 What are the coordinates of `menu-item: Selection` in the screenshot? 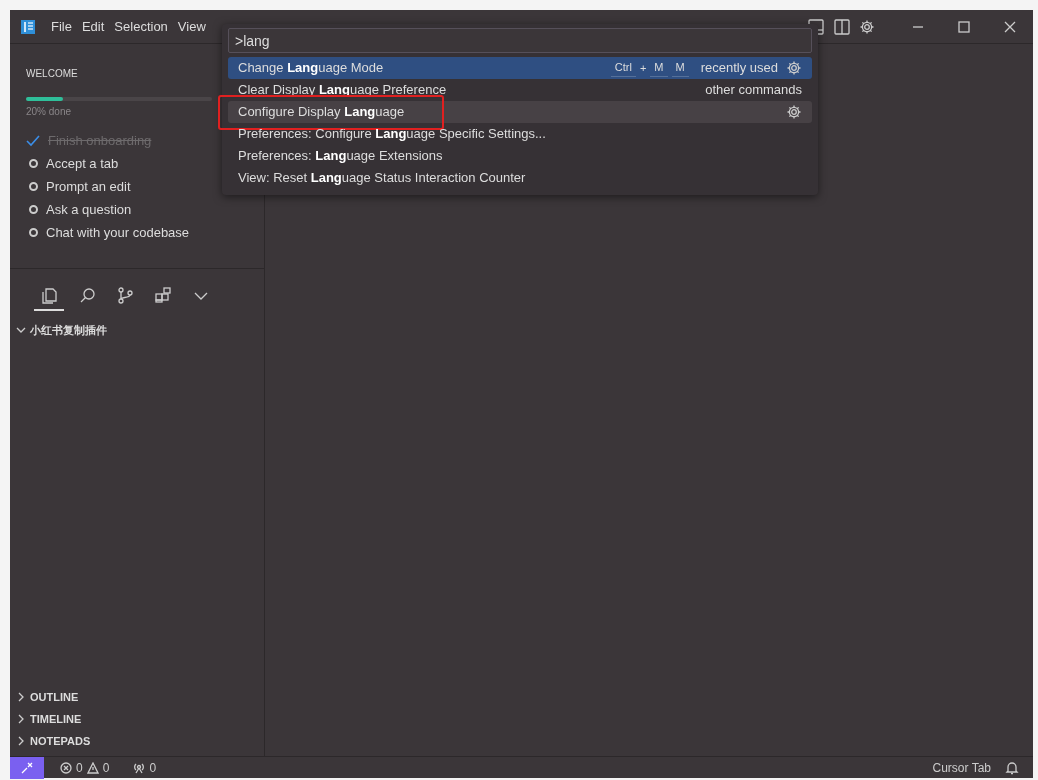 It's located at (141, 26).